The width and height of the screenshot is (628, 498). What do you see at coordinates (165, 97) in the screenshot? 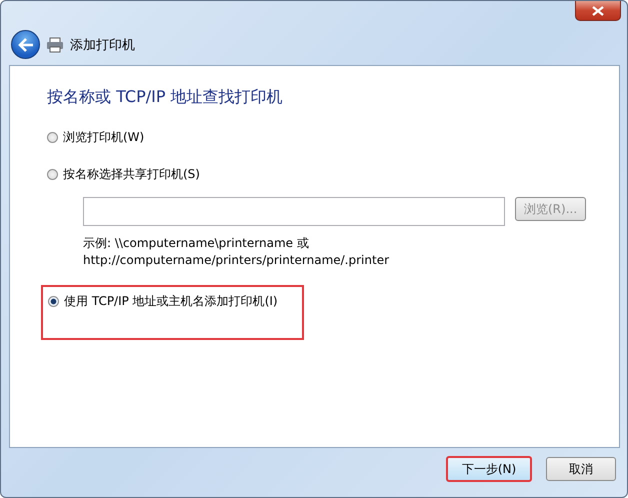
I see `page-heading: 按名称或 TCP/IP 地址查找打印机` at bounding box center [165, 97].